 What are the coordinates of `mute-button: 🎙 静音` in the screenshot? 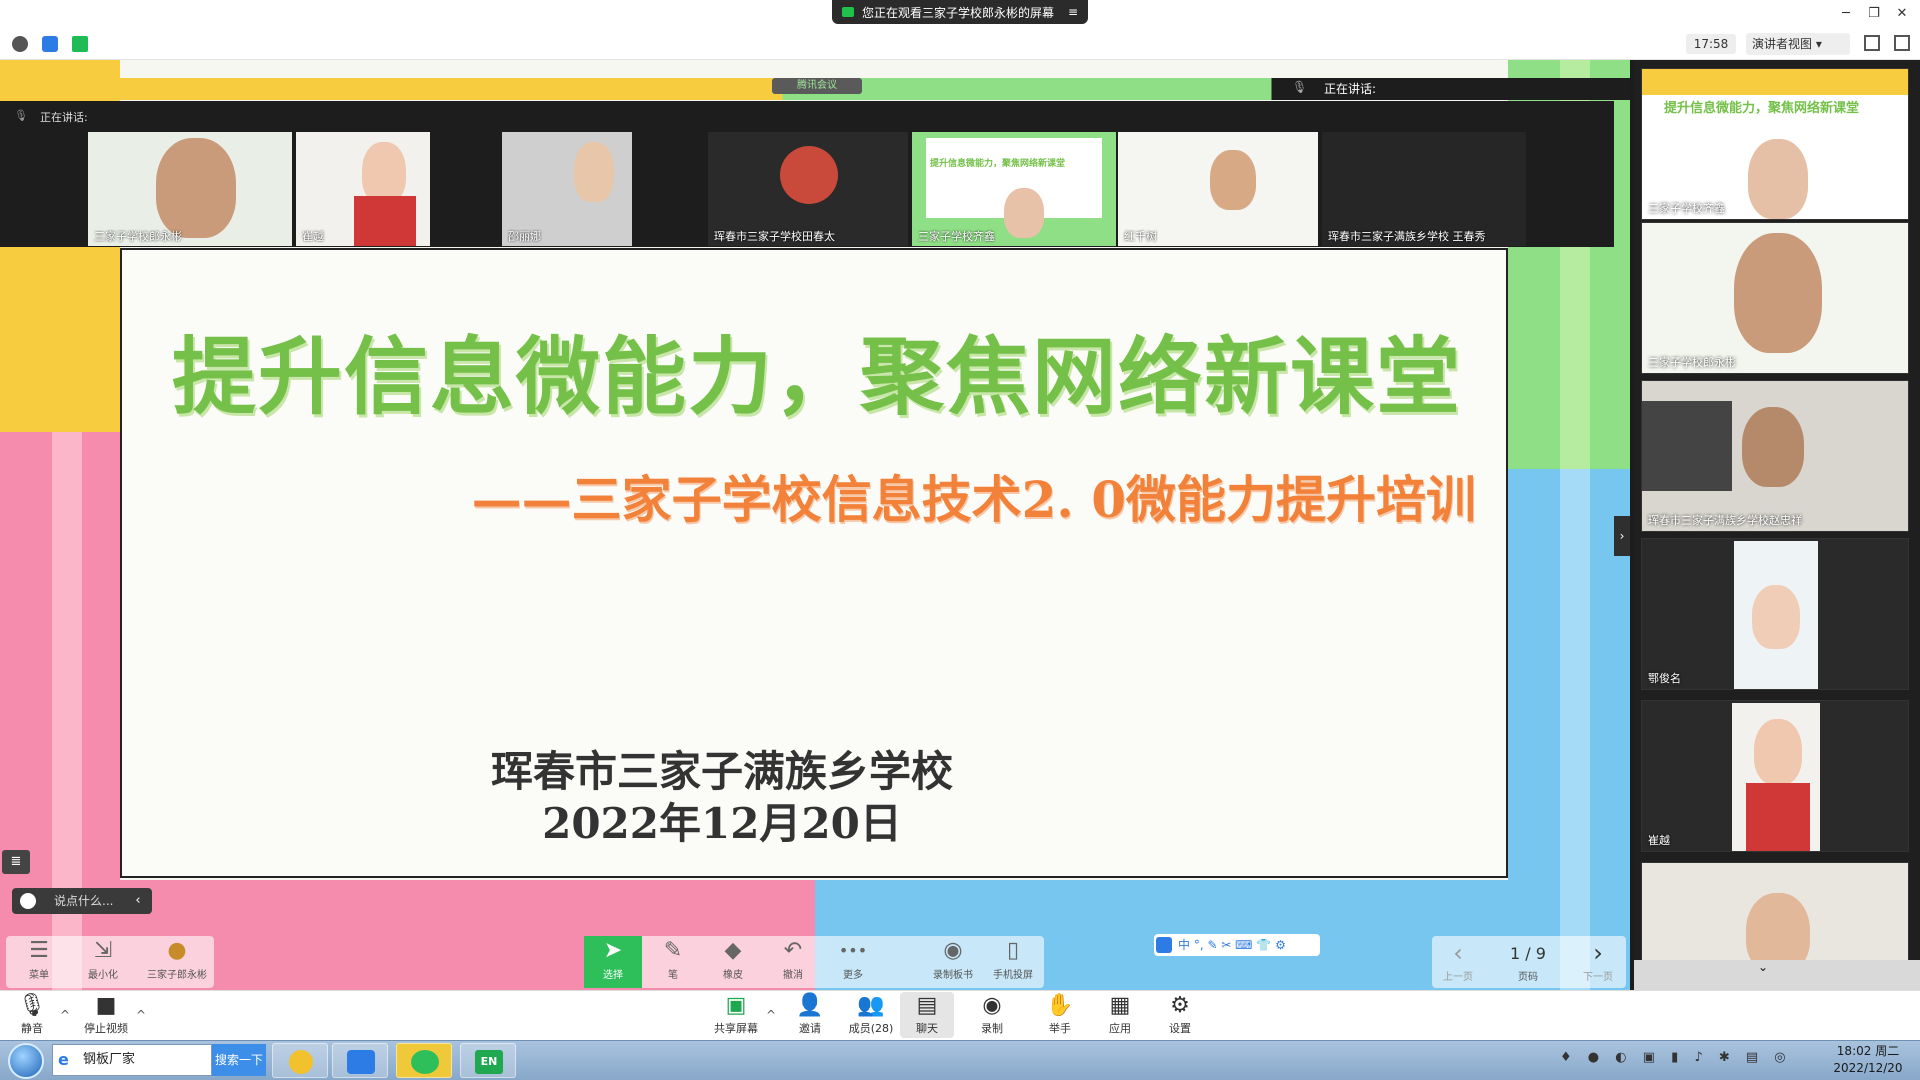 It's located at (32, 1015).